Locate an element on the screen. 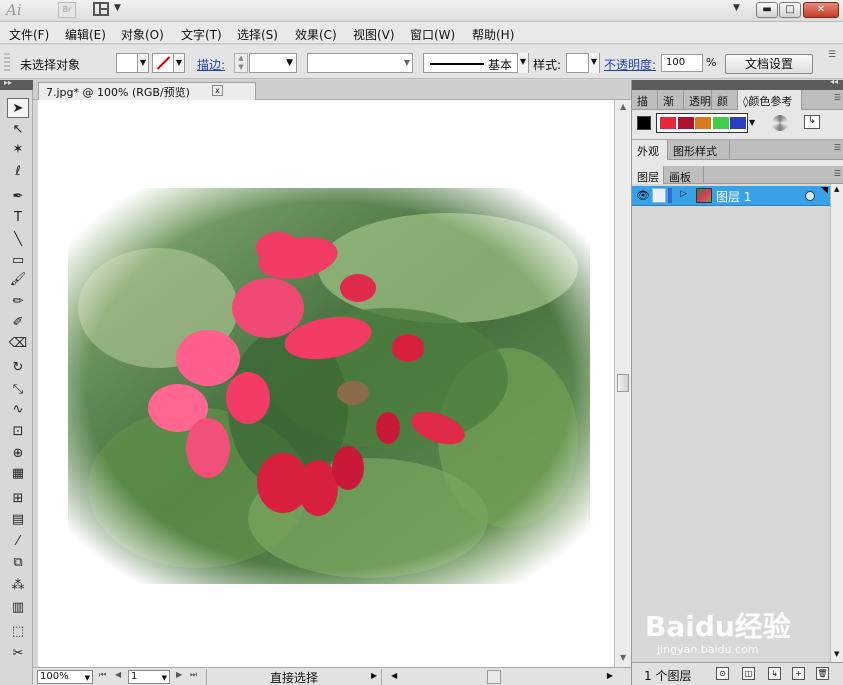  base-color-swatch is located at coordinates (644, 123).